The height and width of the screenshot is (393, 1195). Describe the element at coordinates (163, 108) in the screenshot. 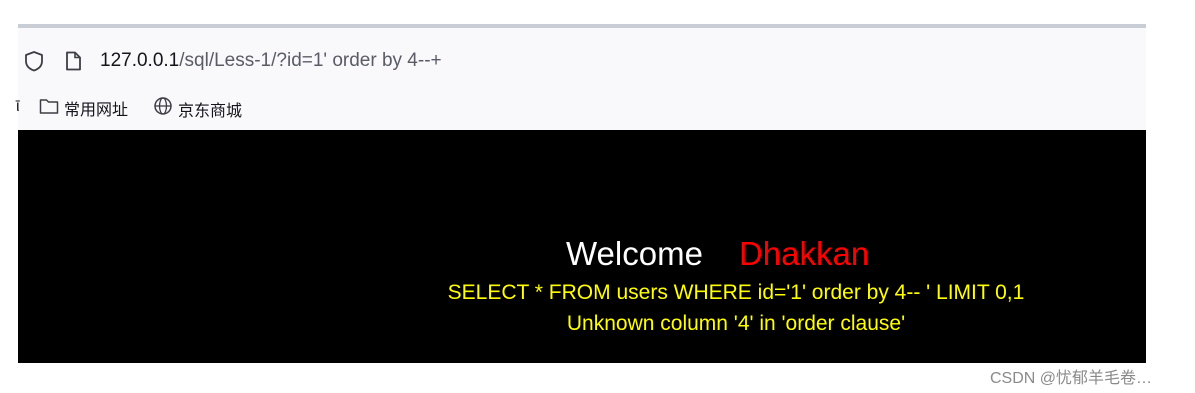

I see `globe-icon` at that location.